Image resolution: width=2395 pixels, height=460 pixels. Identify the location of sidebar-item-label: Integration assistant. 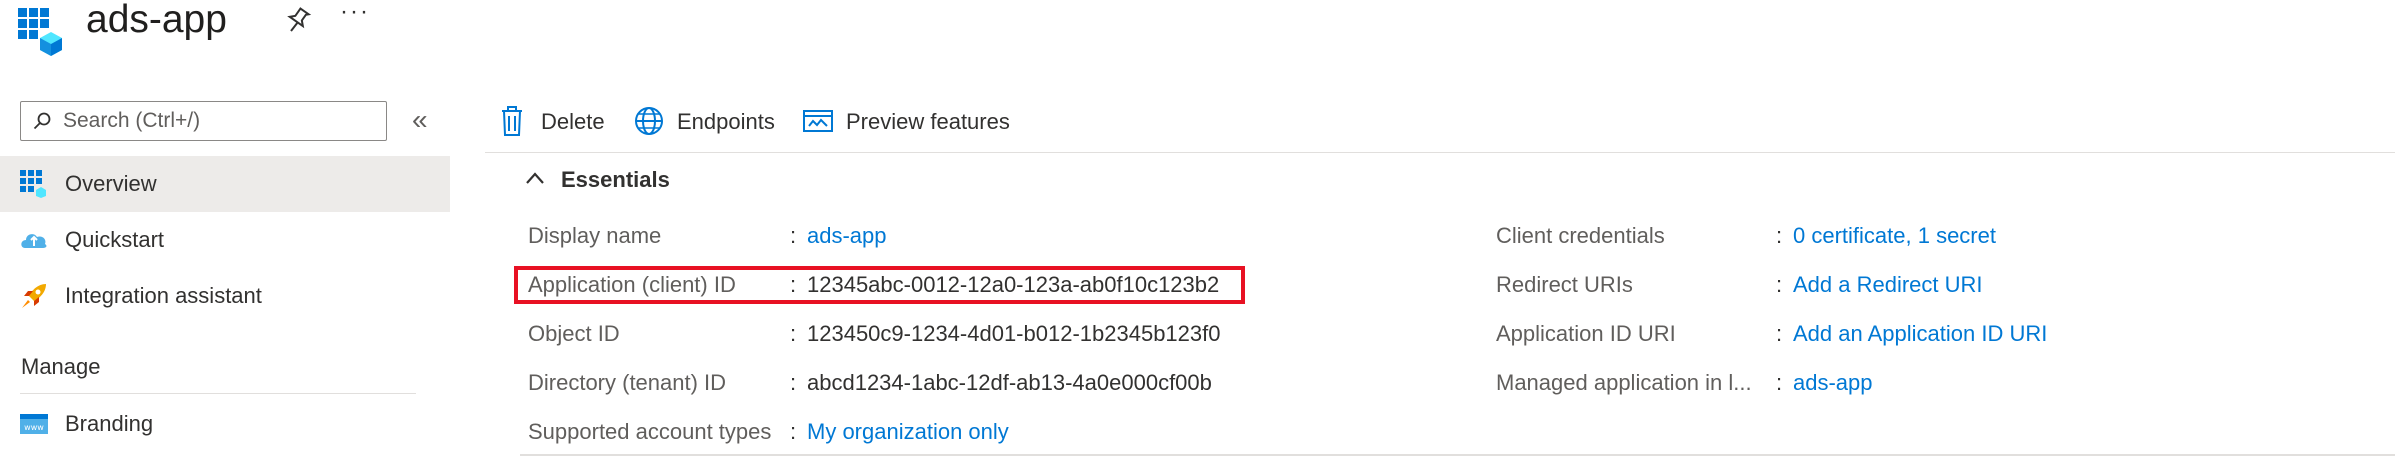
(163, 295).